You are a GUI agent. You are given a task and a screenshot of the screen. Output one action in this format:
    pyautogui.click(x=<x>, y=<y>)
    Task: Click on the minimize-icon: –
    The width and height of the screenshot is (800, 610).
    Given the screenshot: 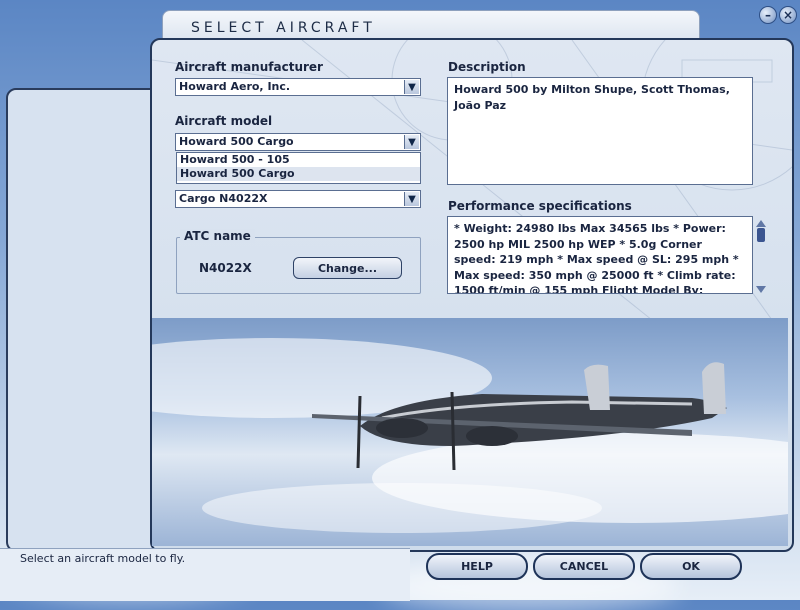 What is the action you would take?
    pyautogui.click(x=768, y=15)
    